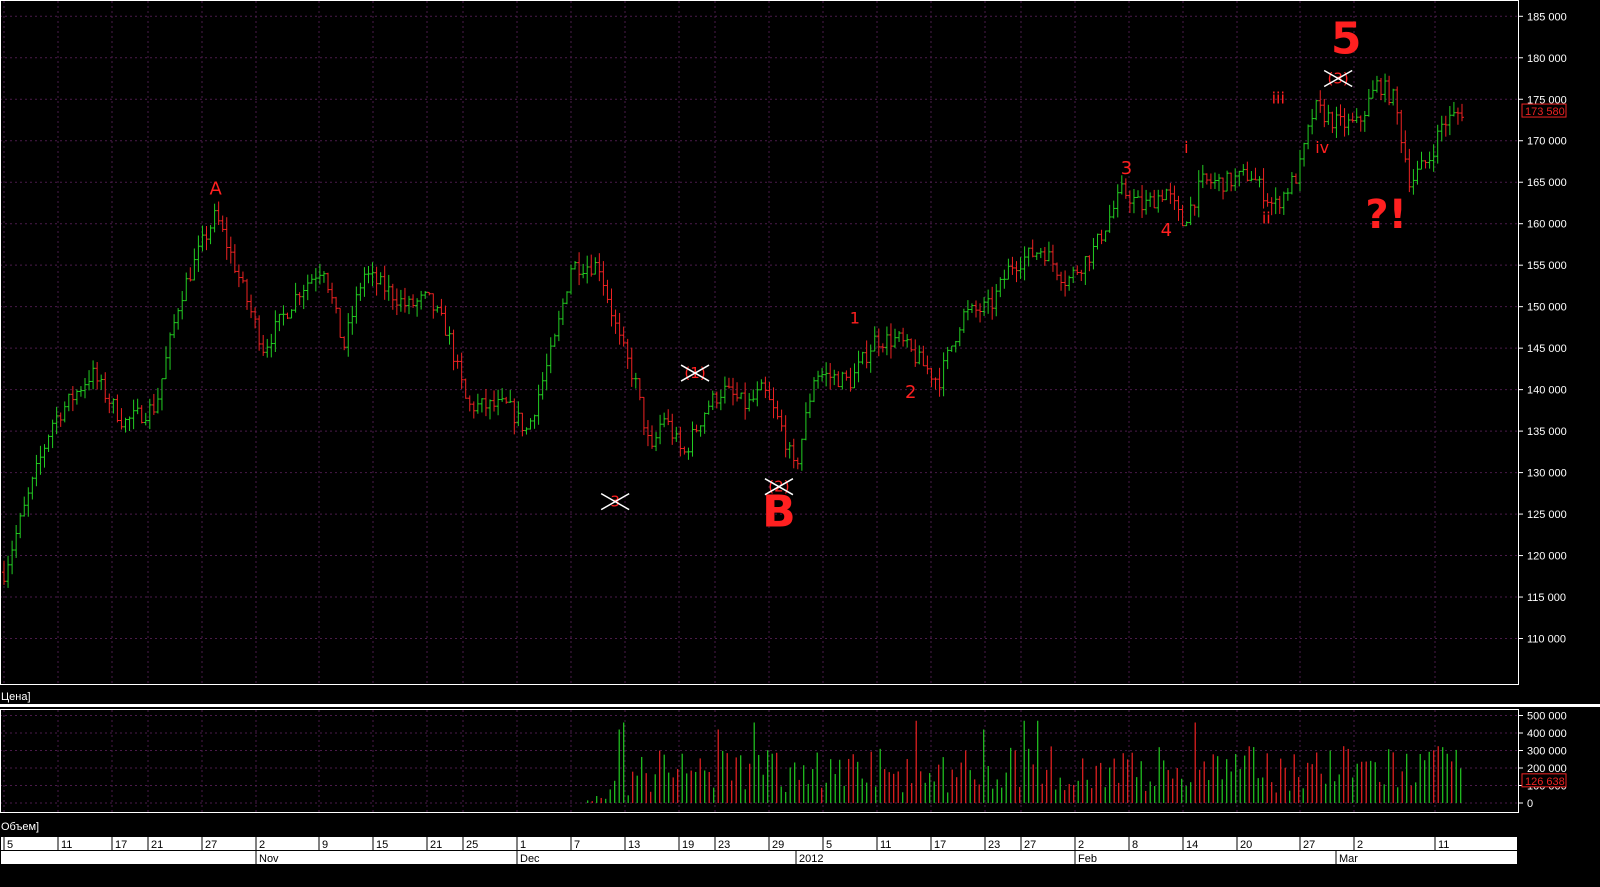 The height and width of the screenshot is (887, 1600). Describe the element at coordinates (910, 392) in the screenshot. I see `wave-label: 2` at that location.